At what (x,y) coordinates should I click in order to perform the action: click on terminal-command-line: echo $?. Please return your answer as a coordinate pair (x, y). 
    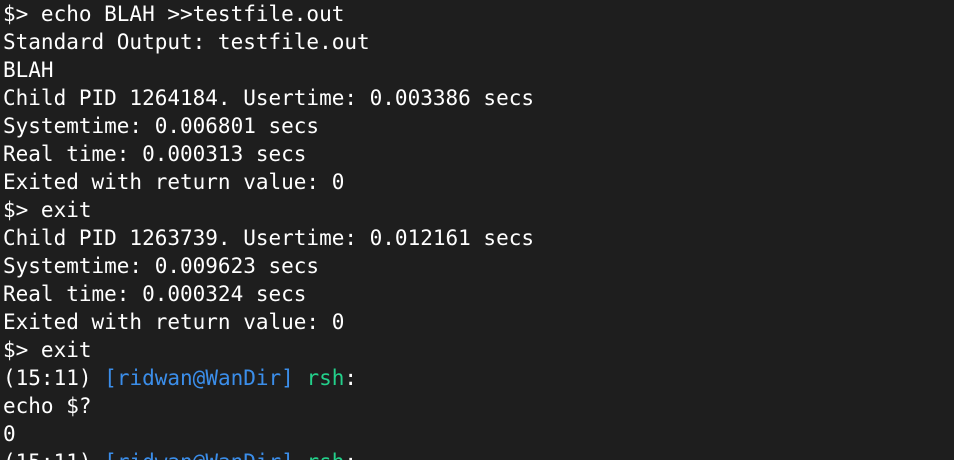
    Looking at the image, I should click on (47, 406).